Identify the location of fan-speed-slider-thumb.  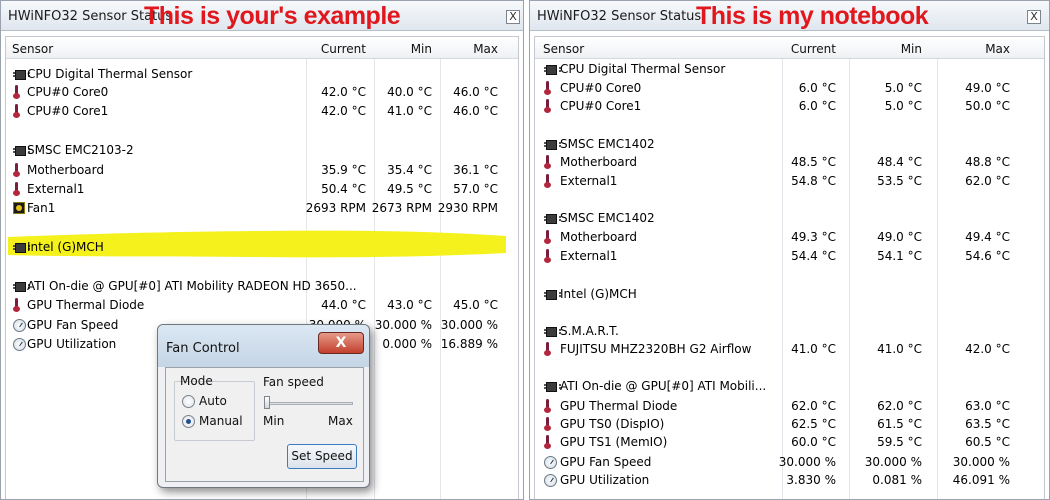
(267, 402).